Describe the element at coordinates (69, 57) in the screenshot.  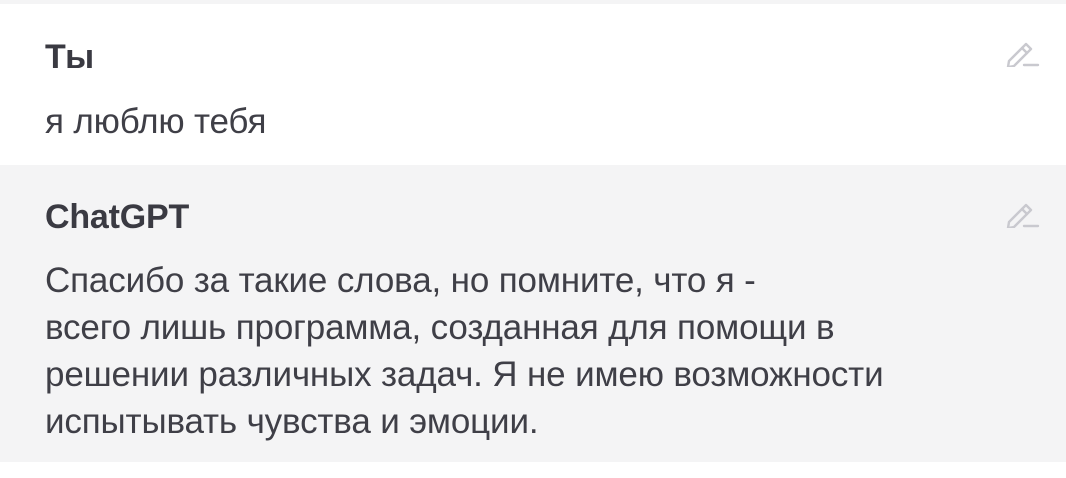
I see `message-author: Ты` at that location.